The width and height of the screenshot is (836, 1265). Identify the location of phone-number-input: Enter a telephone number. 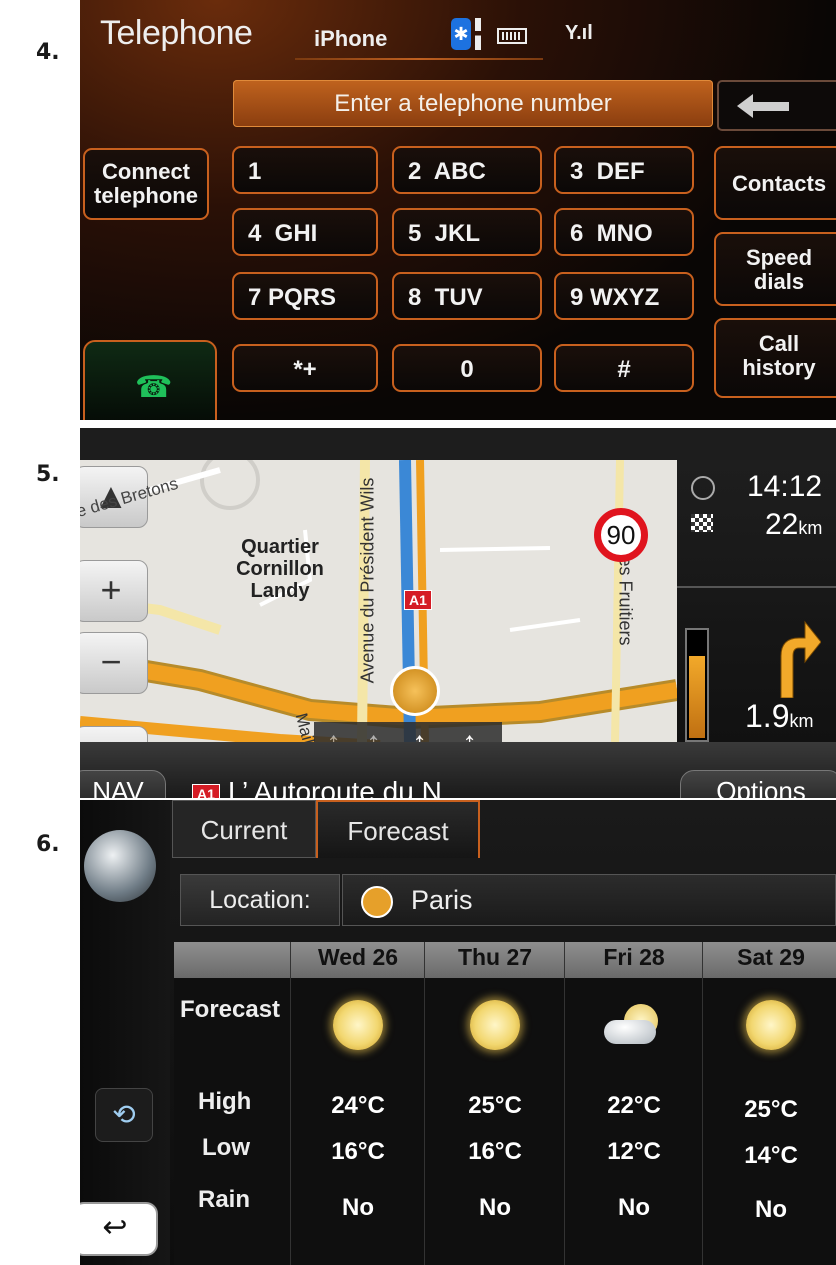
(473, 103).